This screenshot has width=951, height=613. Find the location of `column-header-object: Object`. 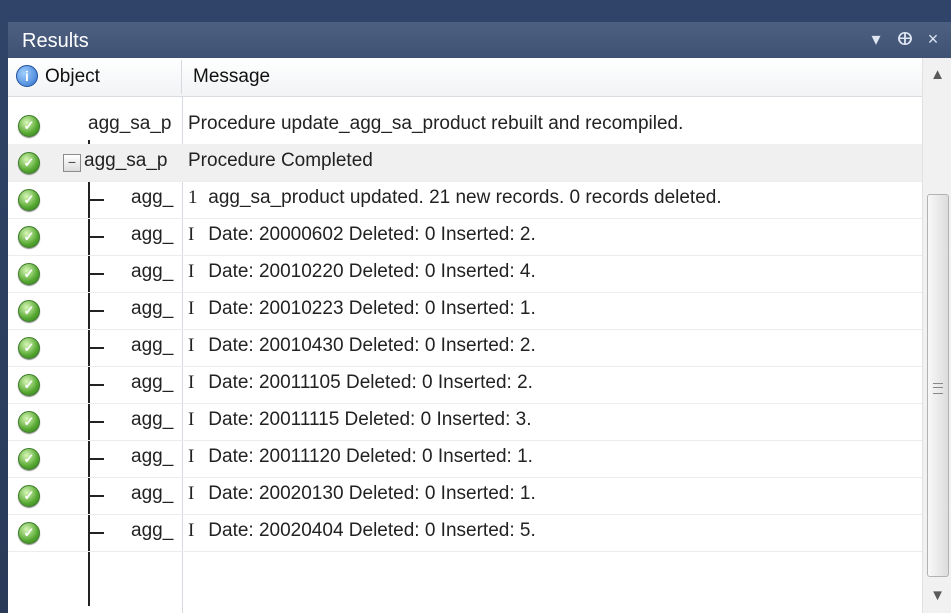

column-header-object: Object is located at coordinates (72, 77).